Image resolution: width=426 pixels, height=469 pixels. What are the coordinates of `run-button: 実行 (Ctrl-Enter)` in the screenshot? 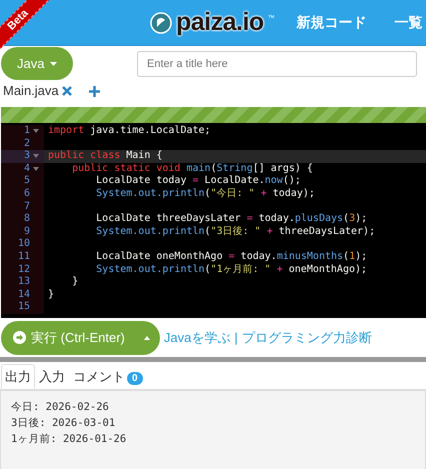 It's located at (80, 337).